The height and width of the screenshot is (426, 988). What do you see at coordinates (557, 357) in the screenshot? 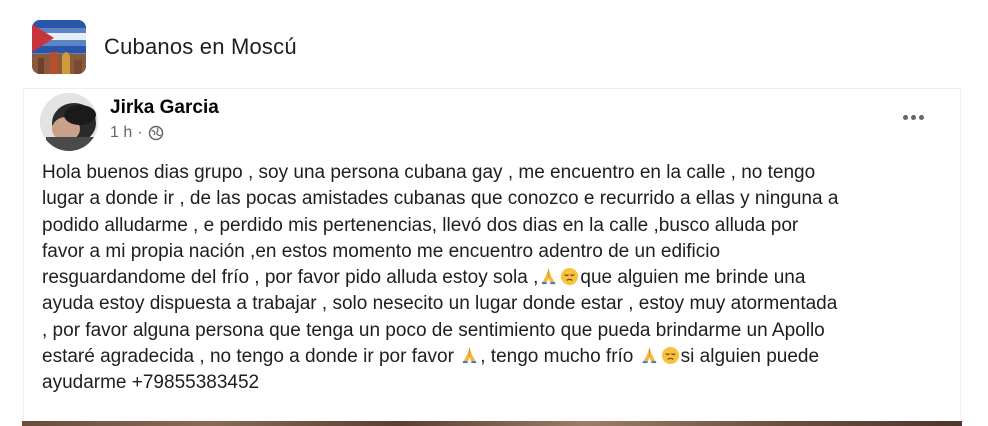
I see `post-text-segment: , tengo mucho frío` at bounding box center [557, 357].